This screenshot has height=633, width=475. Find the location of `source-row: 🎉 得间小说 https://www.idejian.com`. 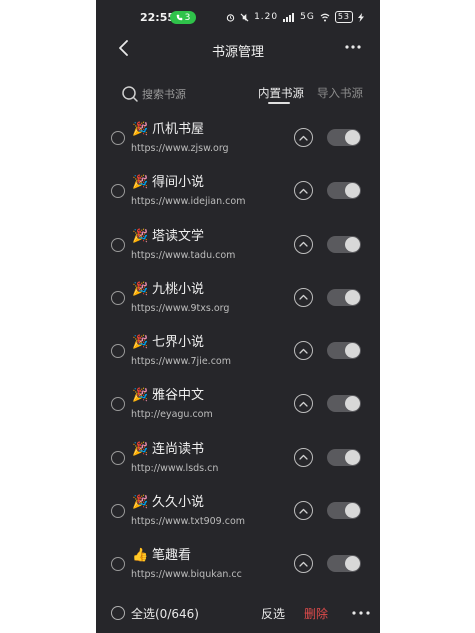

source-row: 🎉 得间小说 https://www.idejian.com is located at coordinates (238, 191).